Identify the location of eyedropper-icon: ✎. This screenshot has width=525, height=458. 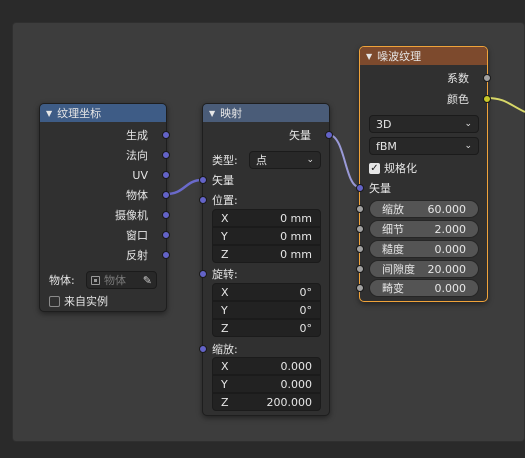
(147, 280).